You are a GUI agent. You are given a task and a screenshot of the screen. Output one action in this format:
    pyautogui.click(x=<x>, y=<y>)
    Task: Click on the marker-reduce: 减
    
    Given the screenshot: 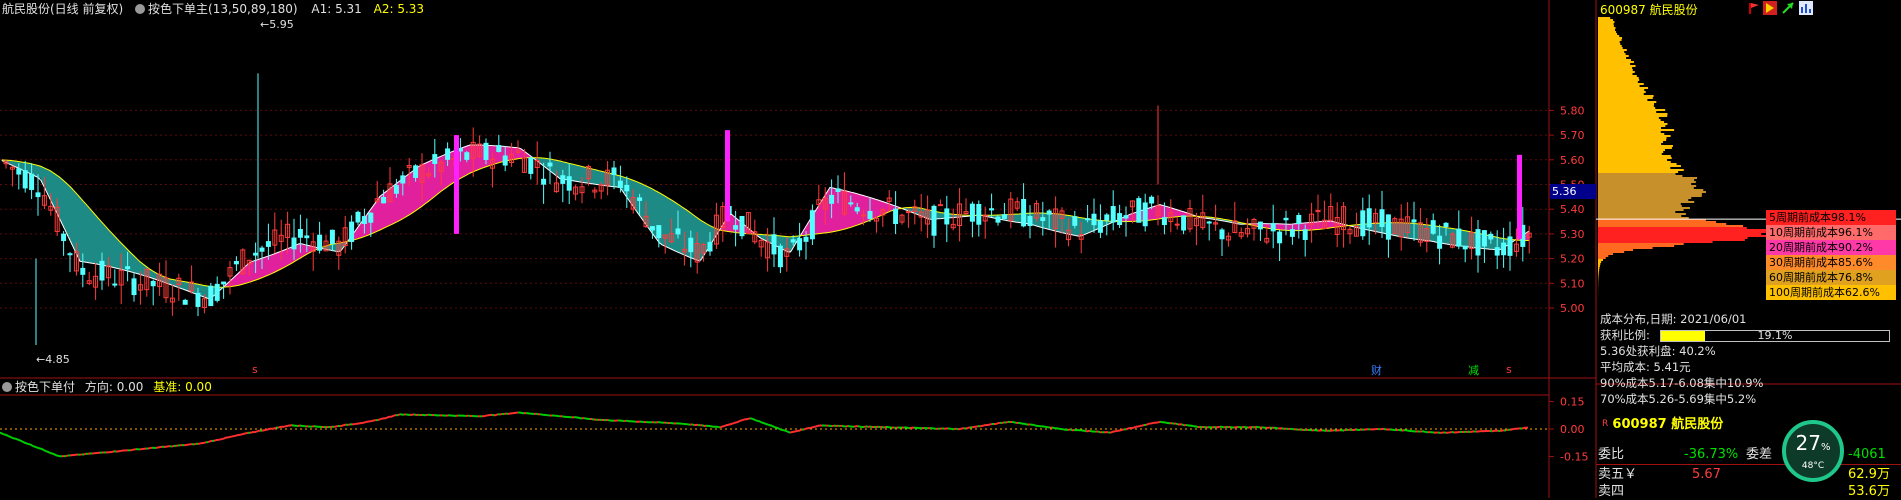 What is the action you would take?
    pyautogui.click(x=1473, y=370)
    